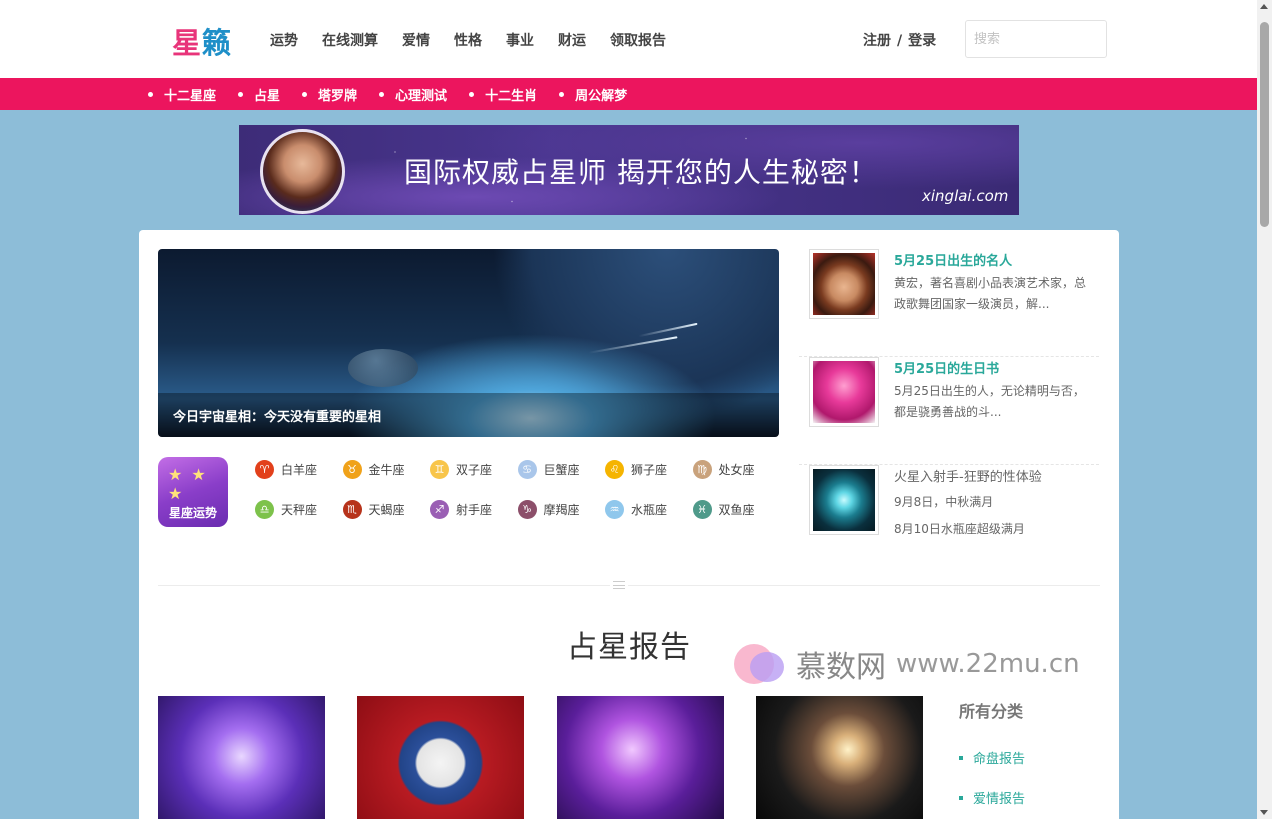 This screenshot has width=1272, height=819. What do you see at coordinates (992, 797) in the screenshot?
I see `category-item-love-report: 爱情报告` at bounding box center [992, 797].